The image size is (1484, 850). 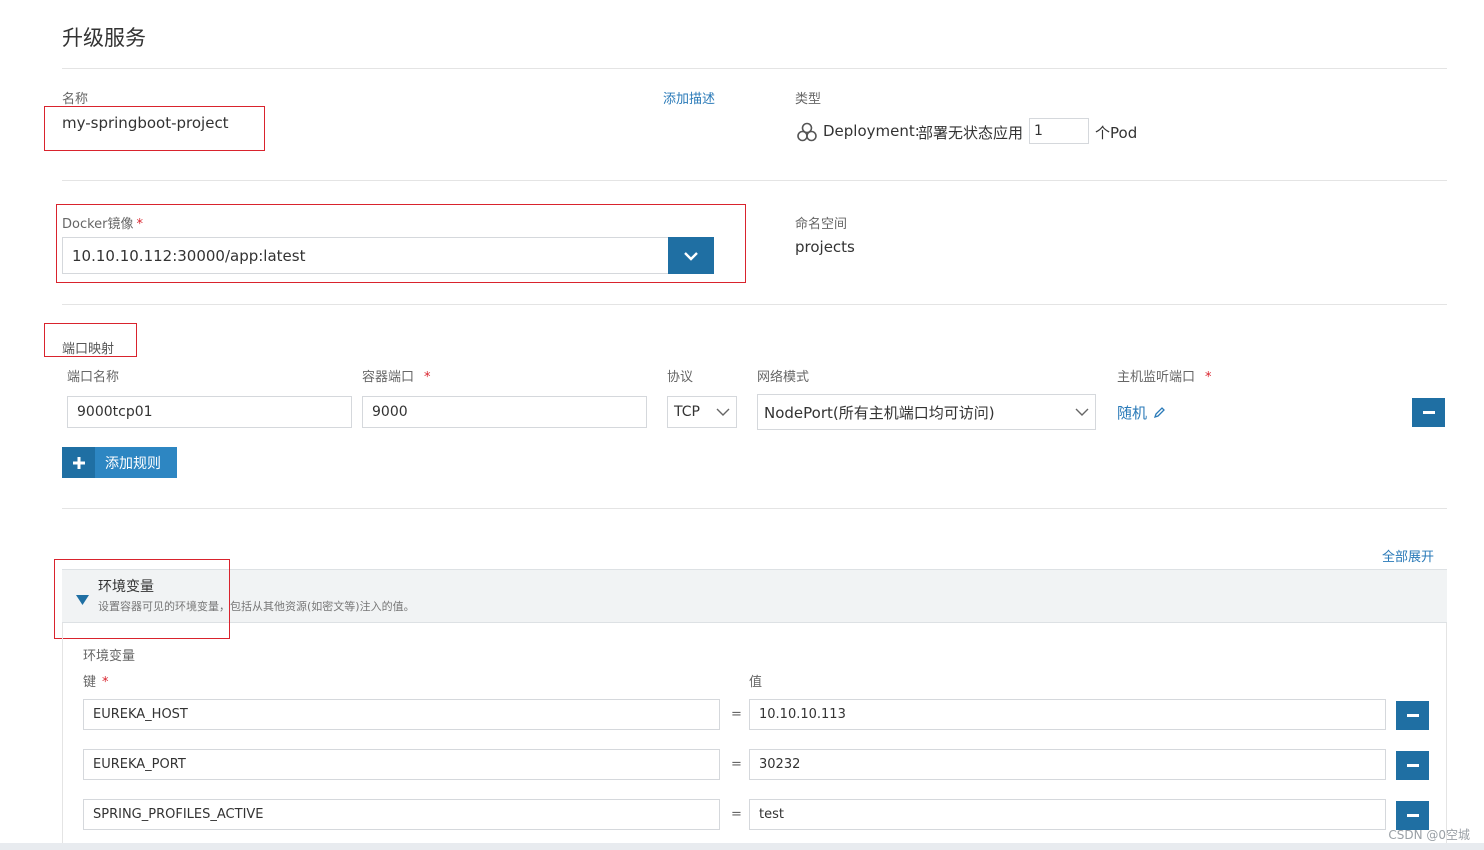 I want to click on env-key-input: EUREKA_HOST, so click(x=401, y=714).